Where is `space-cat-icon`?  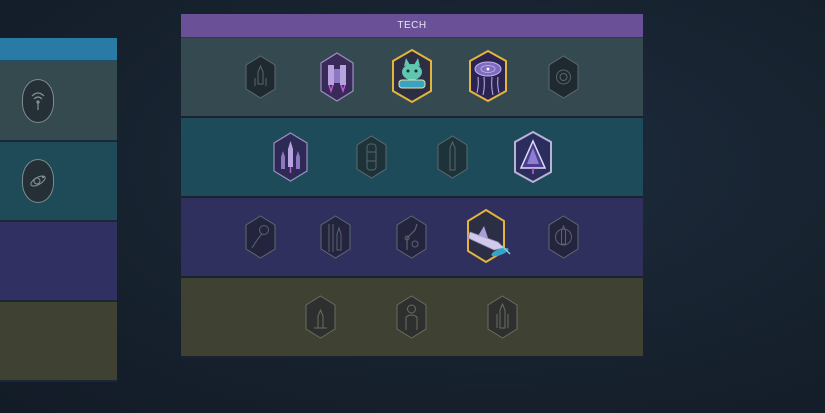
space-cat-icon is located at coordinates (412, 76).